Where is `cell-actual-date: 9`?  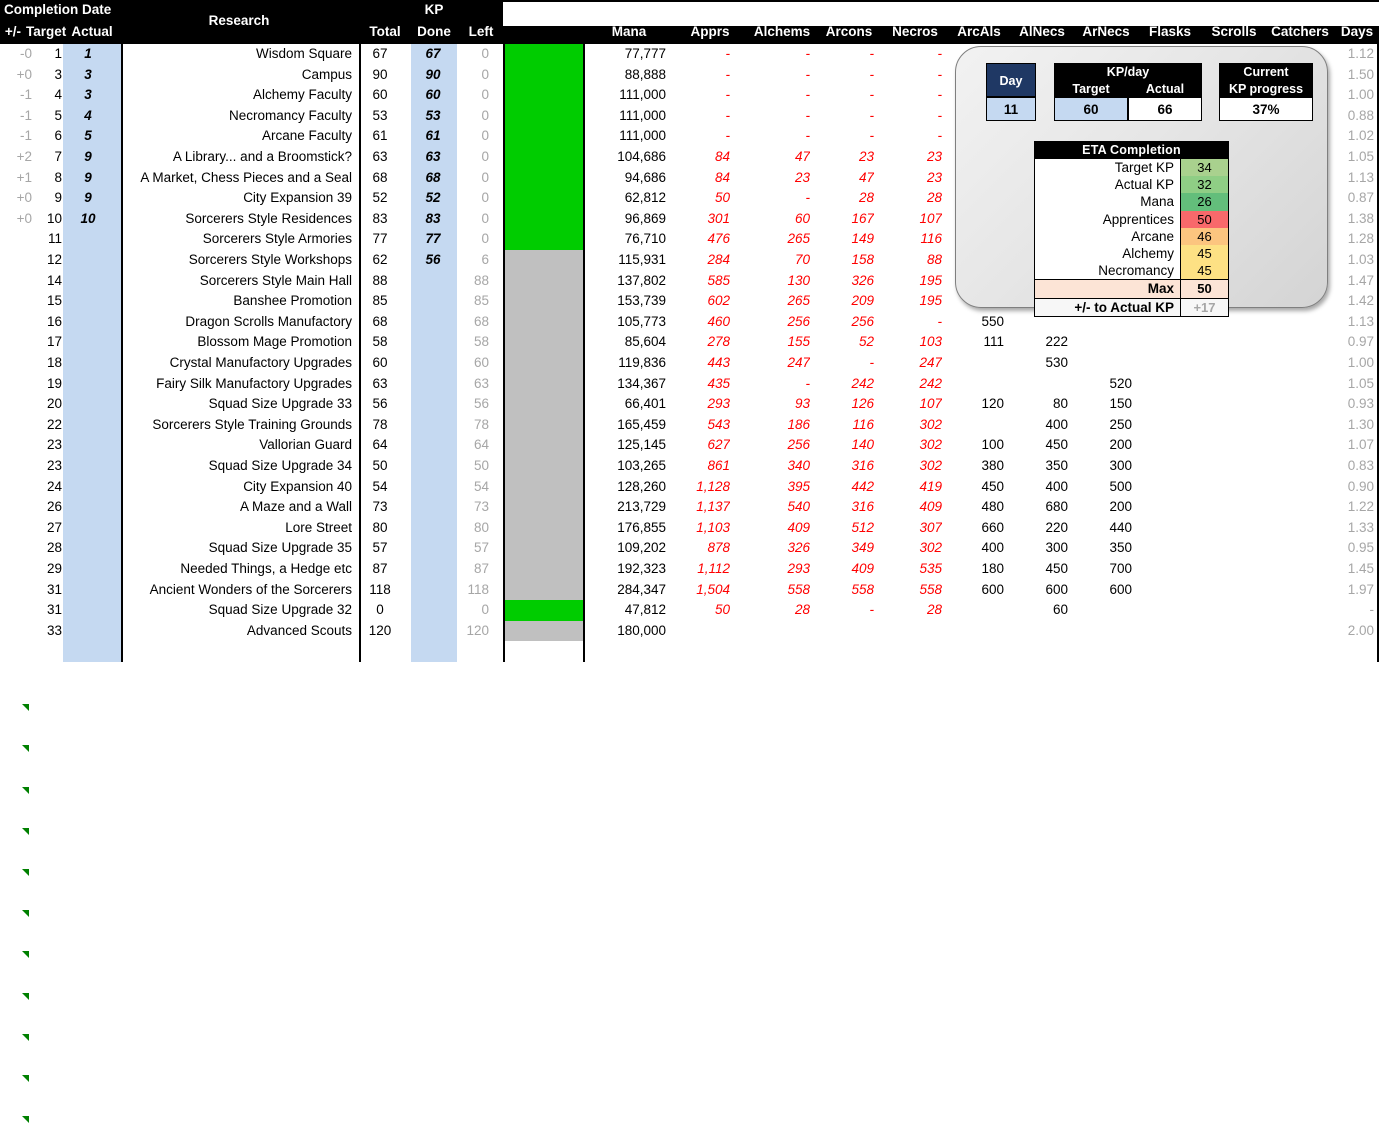
cell-actual-date: 9 is located at coordinates (88, 198).